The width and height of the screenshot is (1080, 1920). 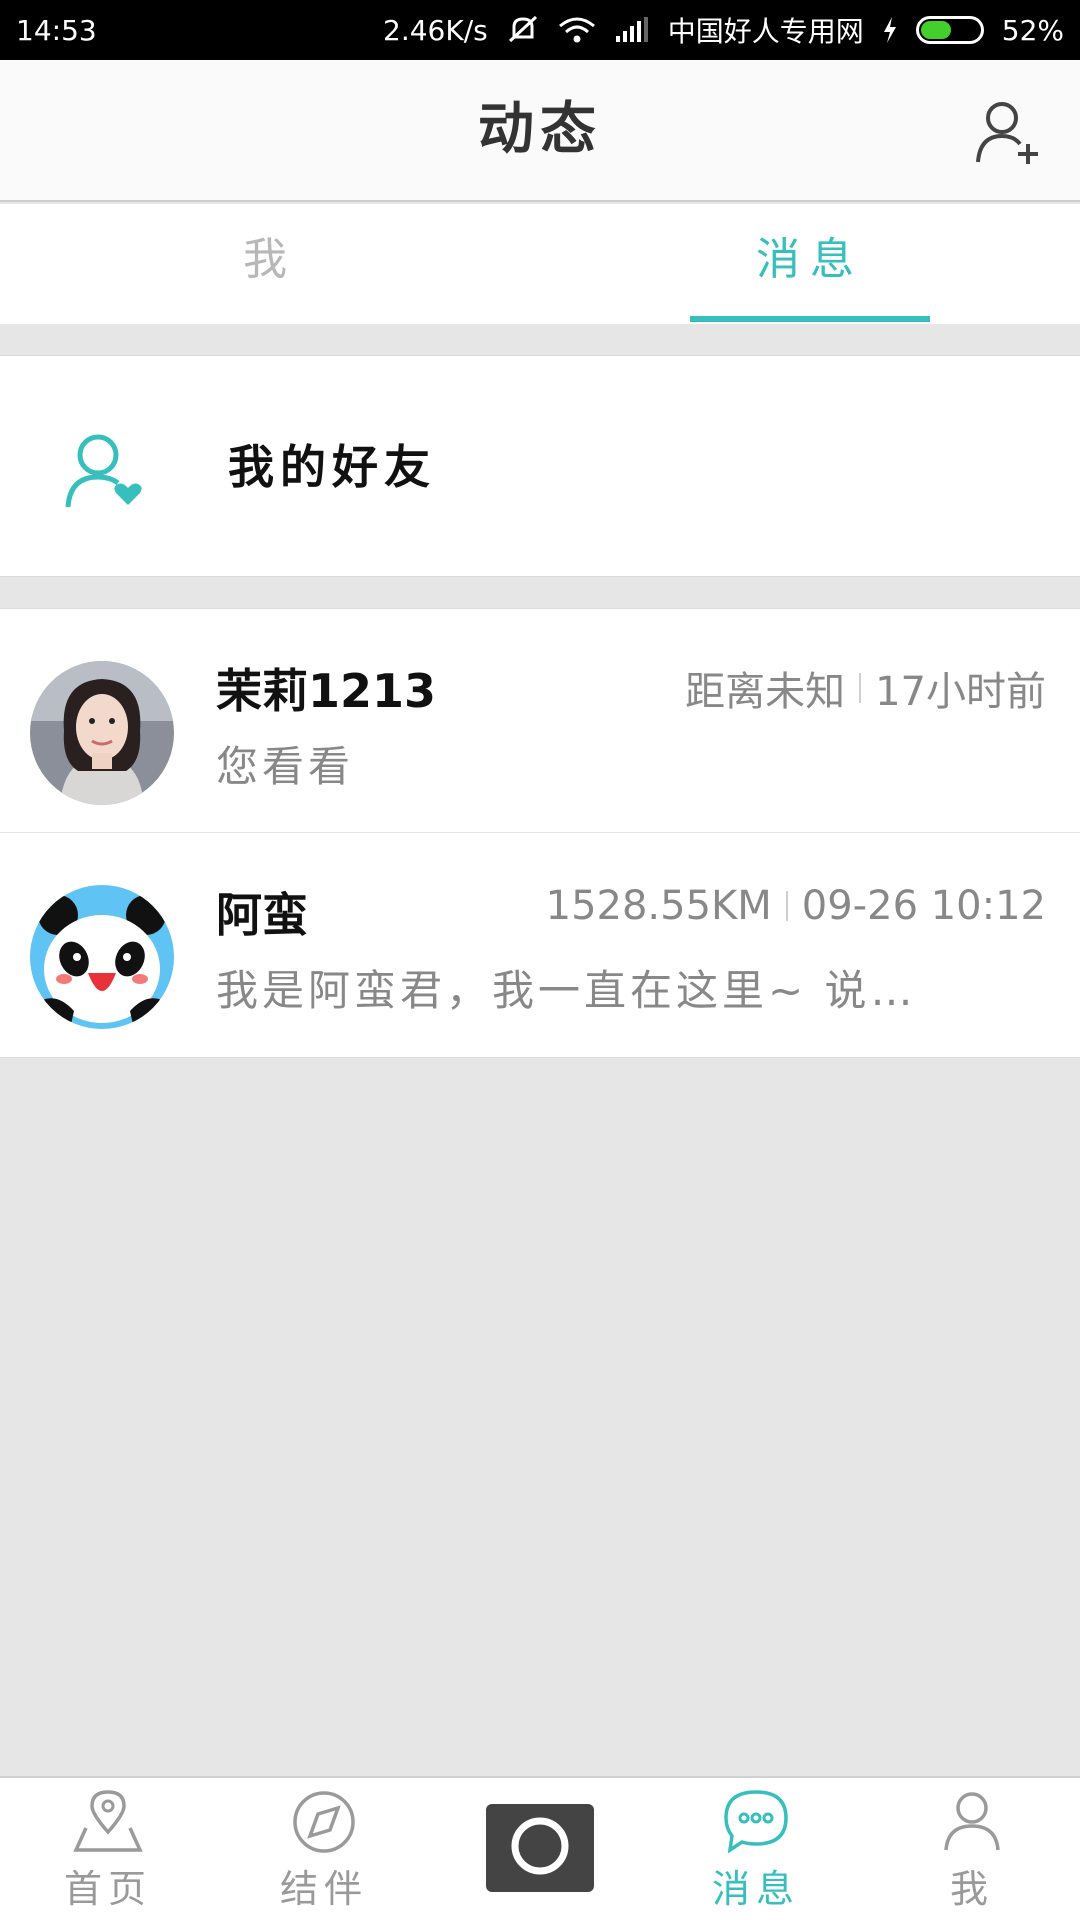 I want to click on chat-bubble-icon, so click(x=756, y=1822).